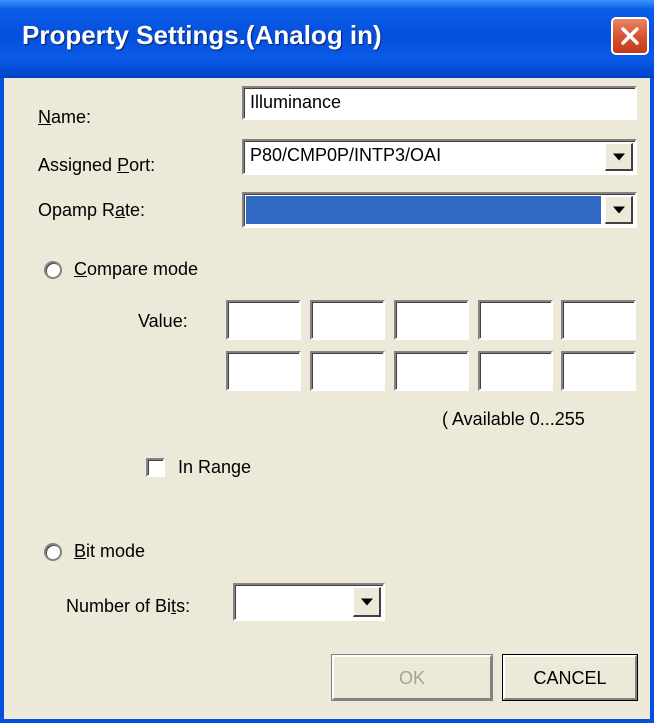  Describe the element at coordinates (439, 103) in the screenshot. I see `name-input: Illuminance` at that location.